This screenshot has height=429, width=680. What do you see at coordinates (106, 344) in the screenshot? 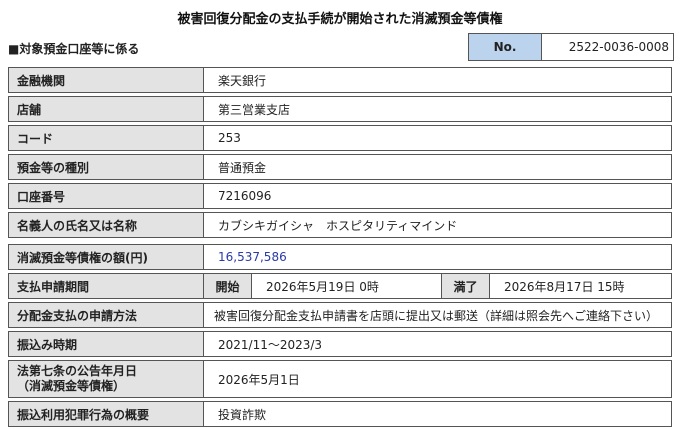
I see `transfer-period-label: 振込み時期` at bounding box center [106, 344].